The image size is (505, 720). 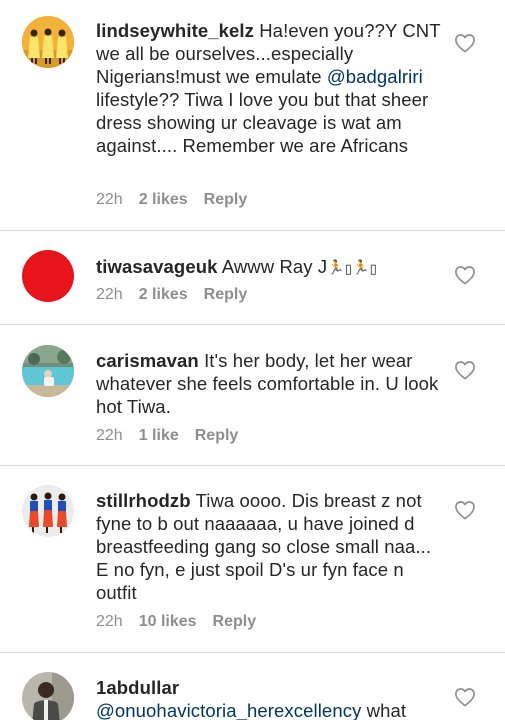 I want to click on comment-text: tiwasavageuk Awww Ray J🏃▯🏃▯, so click(x=268, y=267).